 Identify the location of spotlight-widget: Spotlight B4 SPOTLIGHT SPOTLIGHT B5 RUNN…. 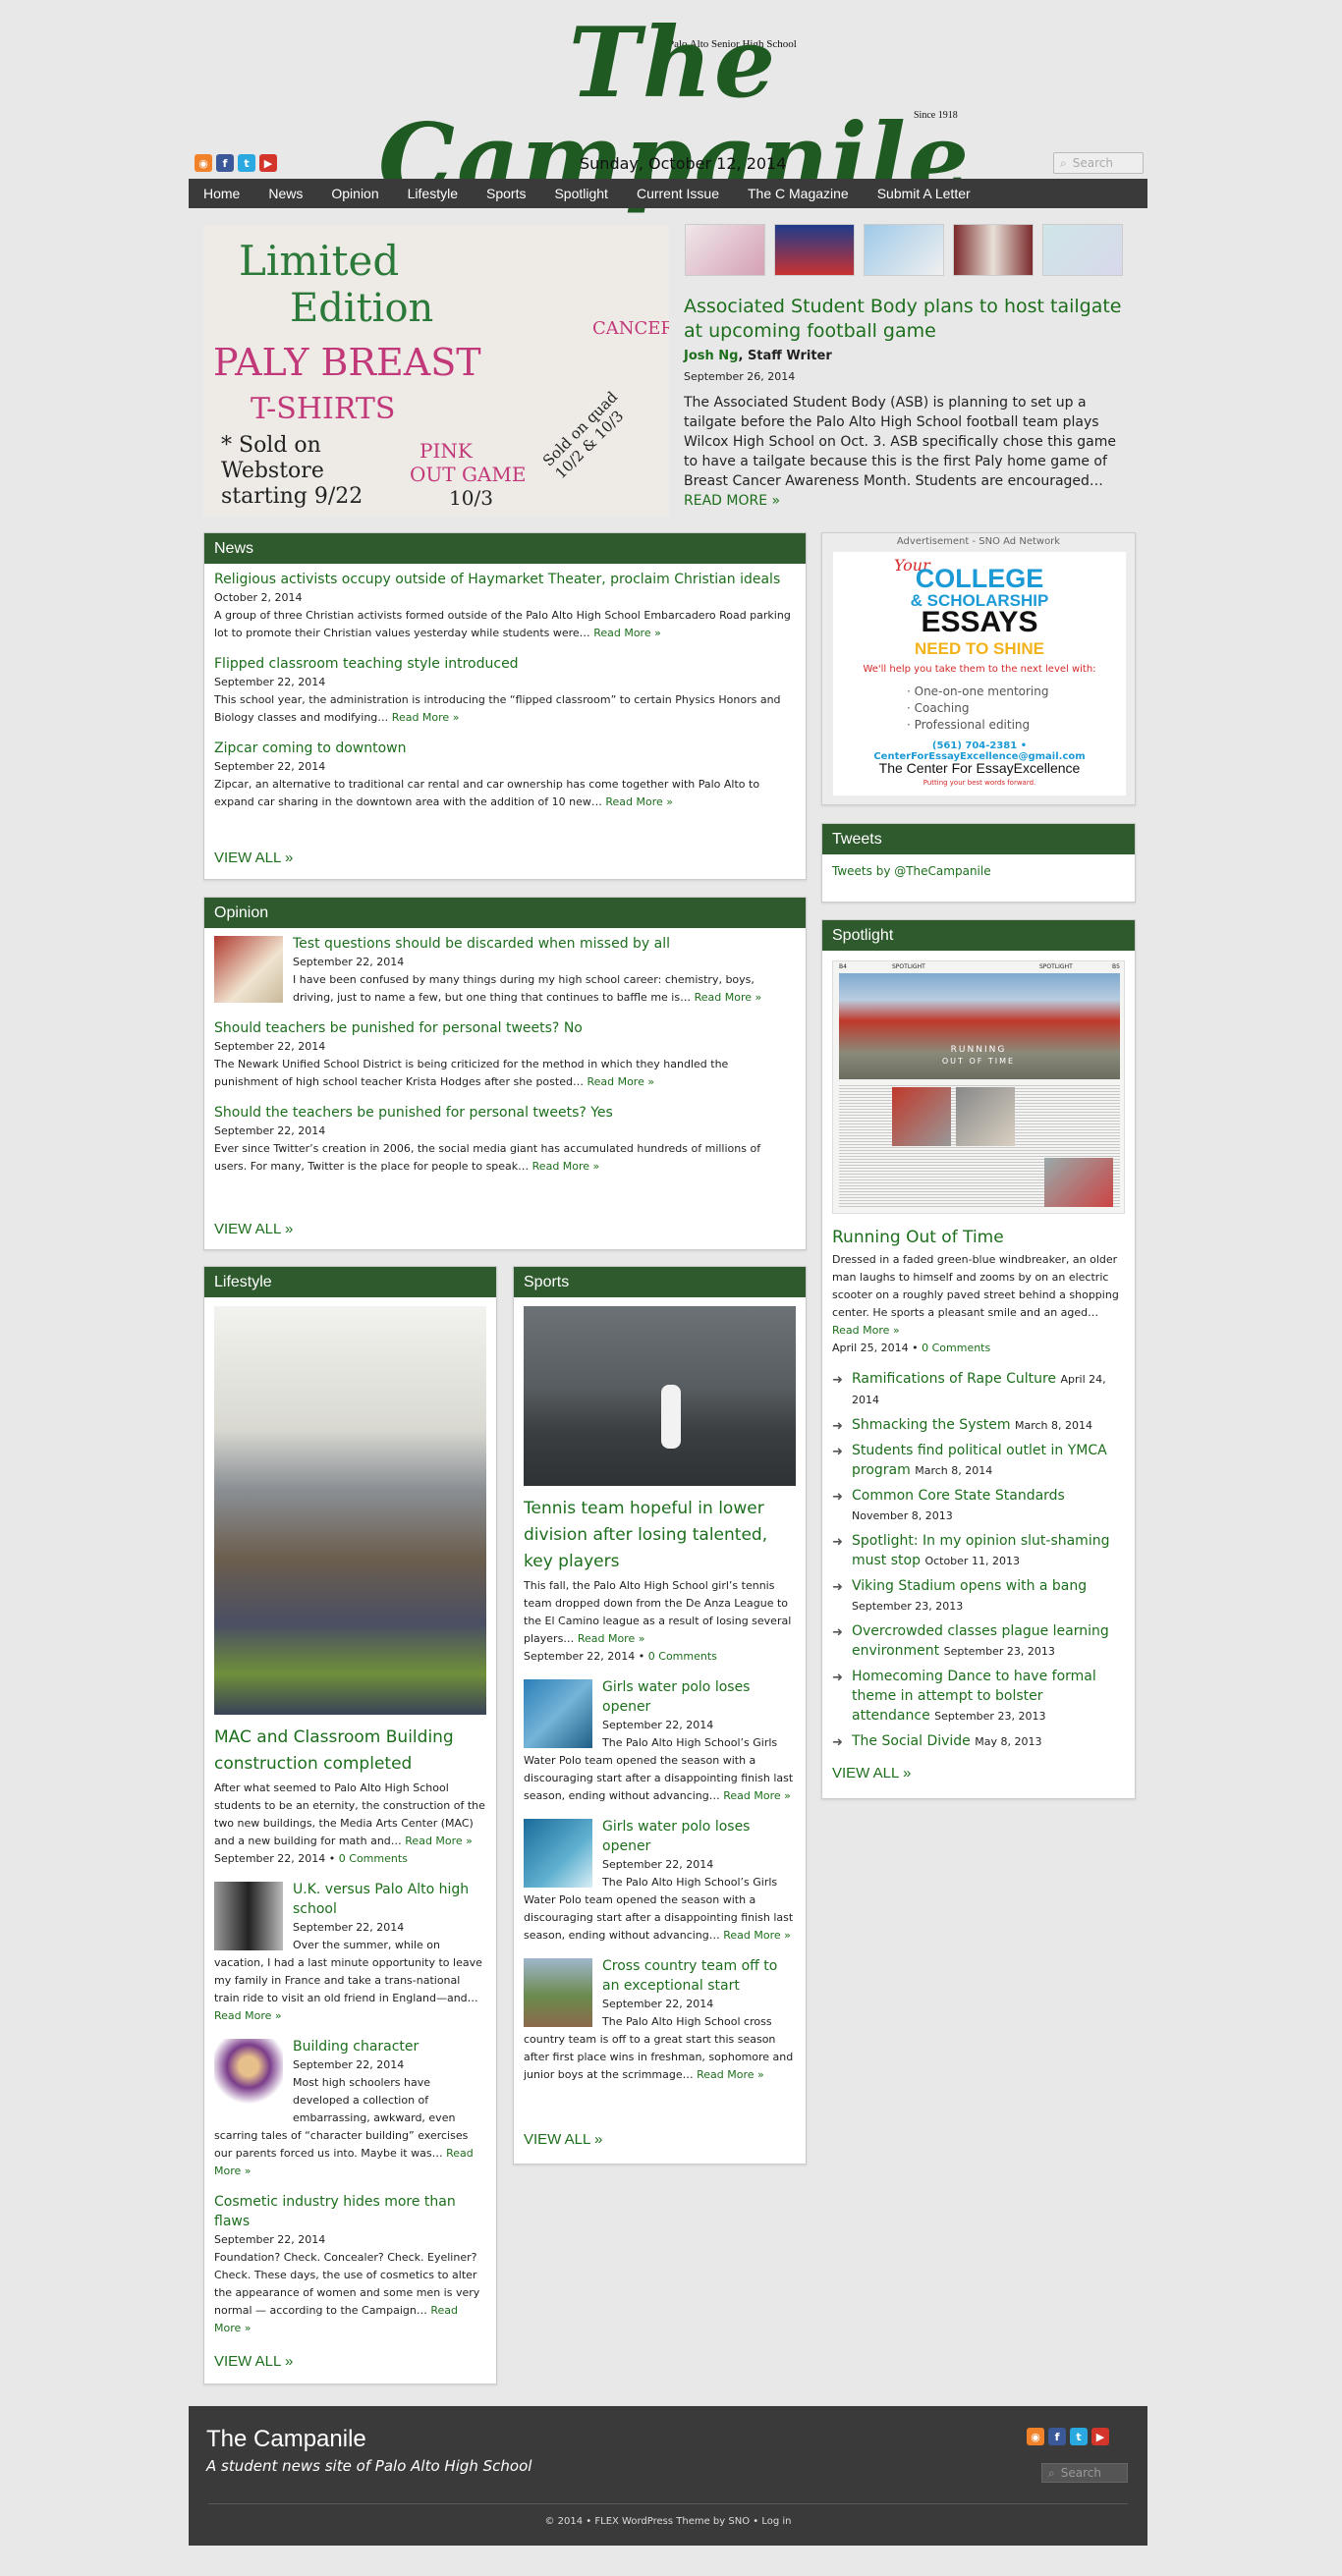
(979, 1359).